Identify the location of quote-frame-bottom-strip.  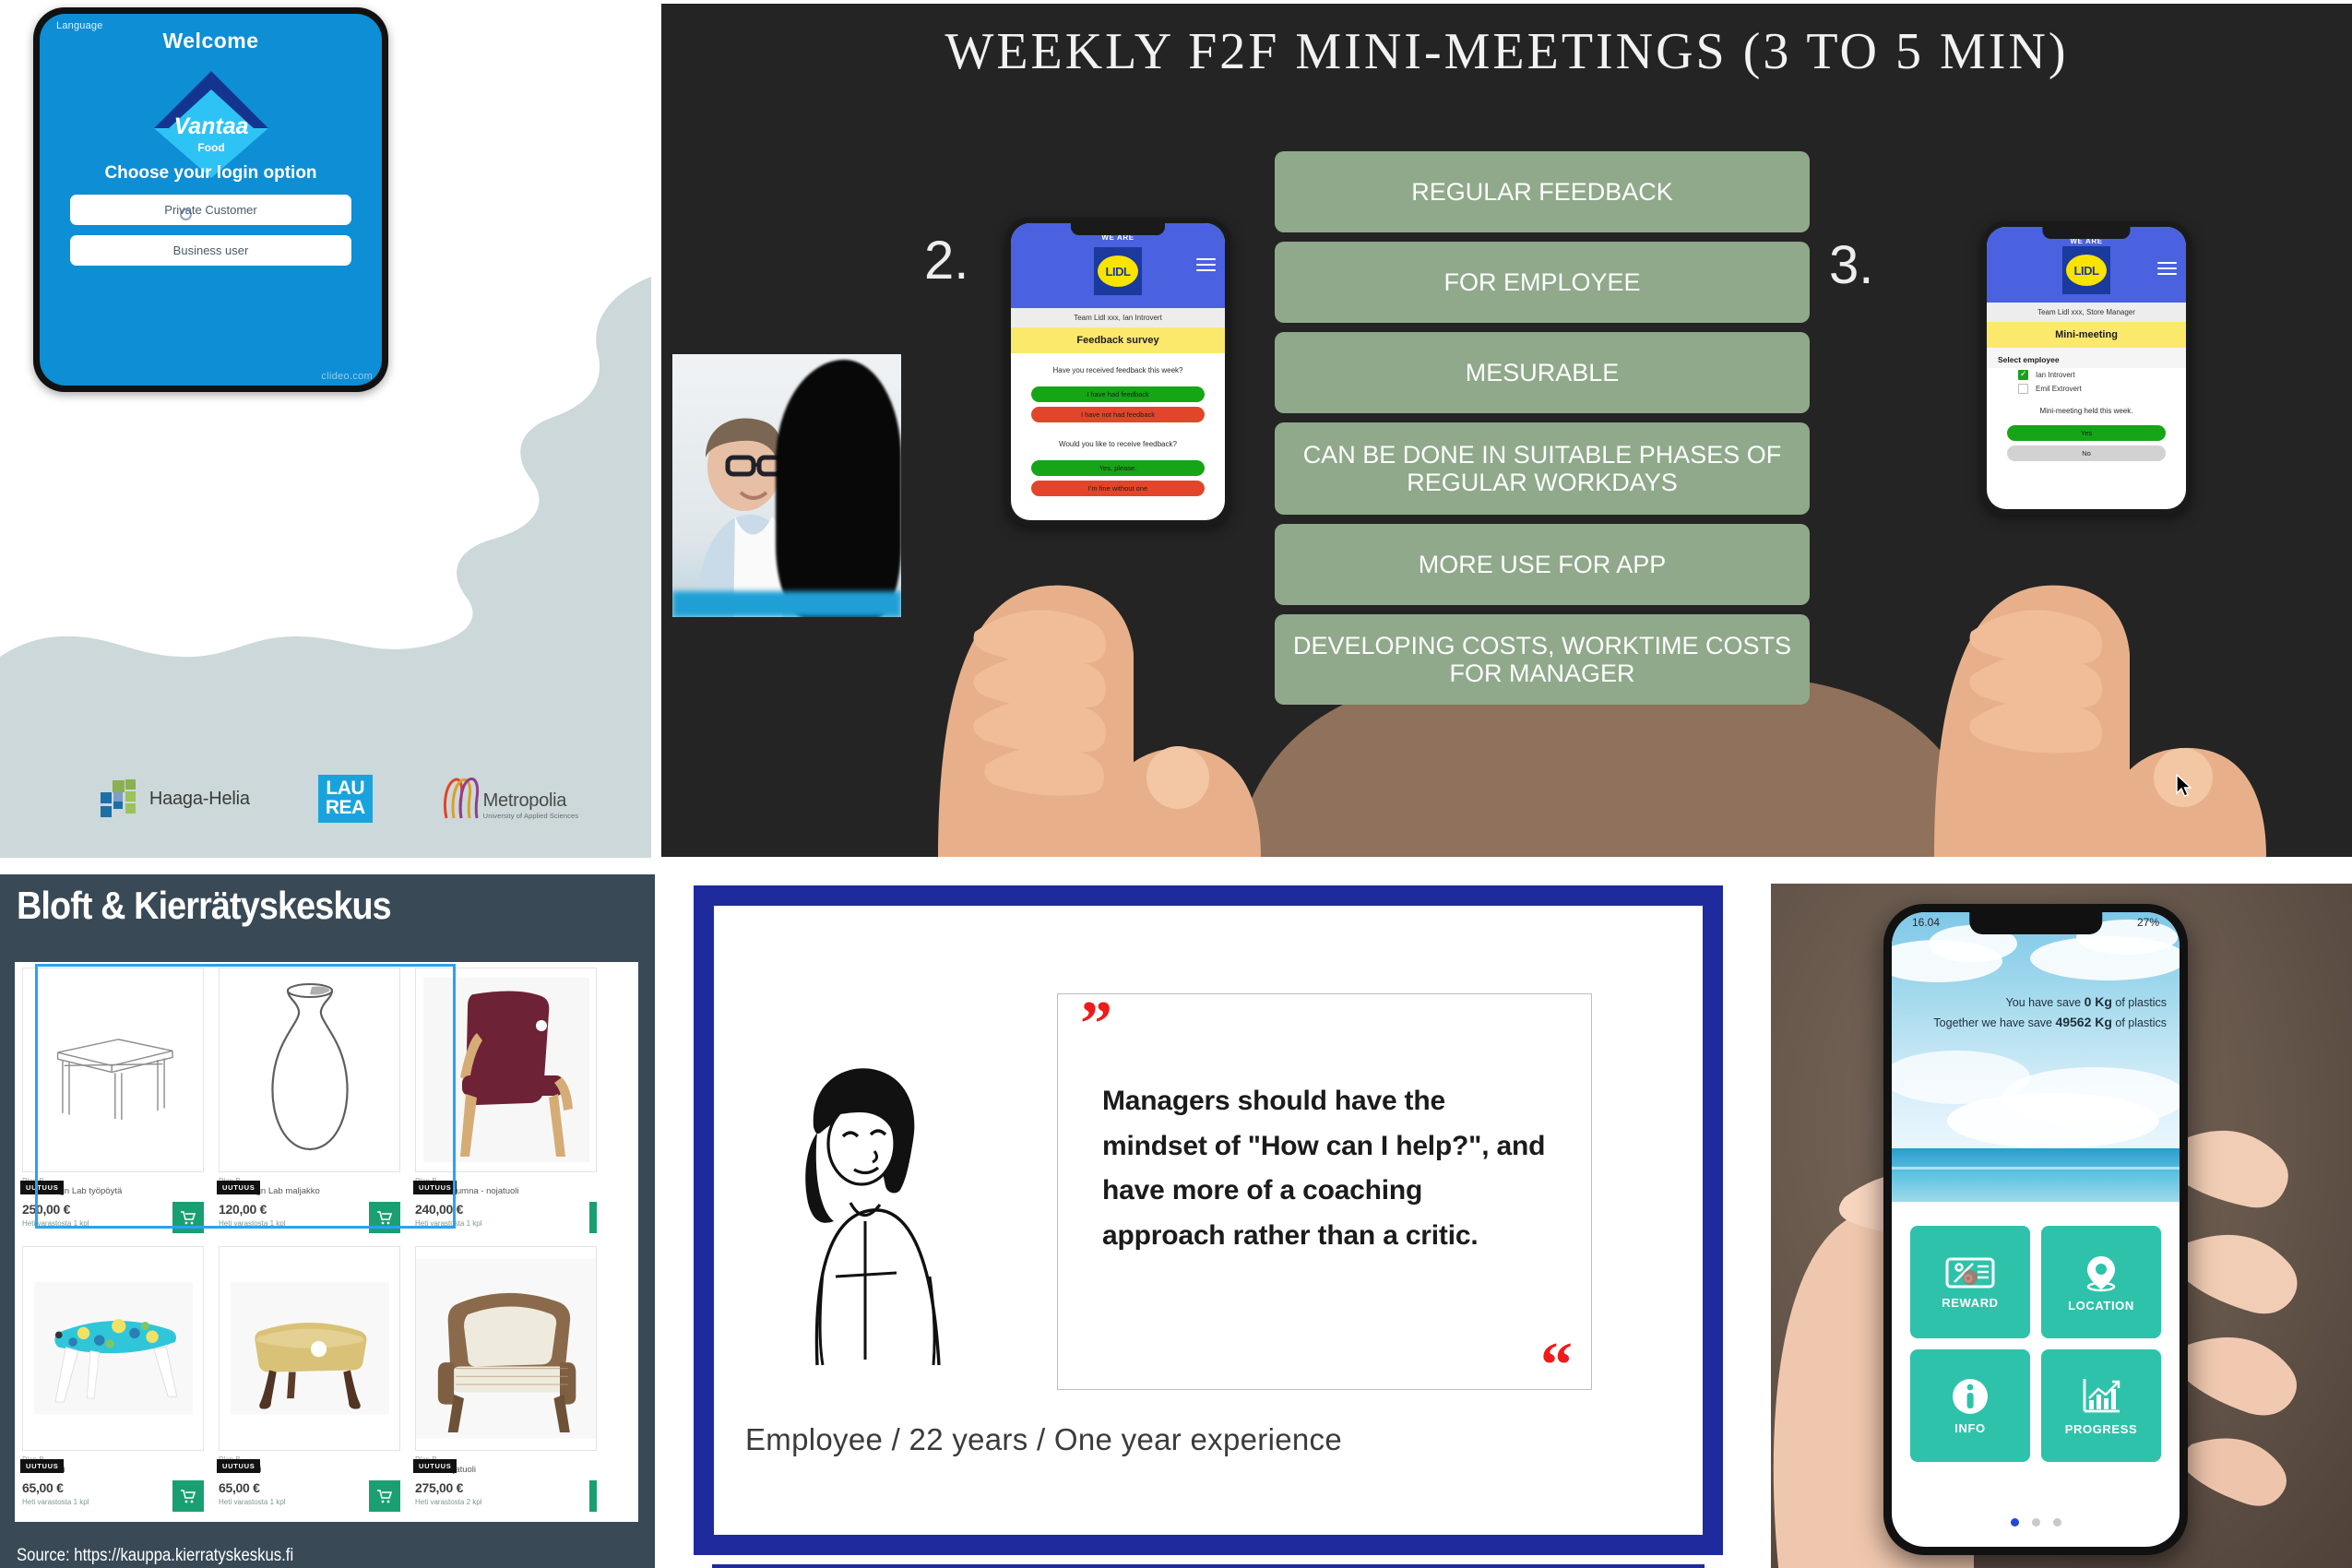
(1208, 1566).